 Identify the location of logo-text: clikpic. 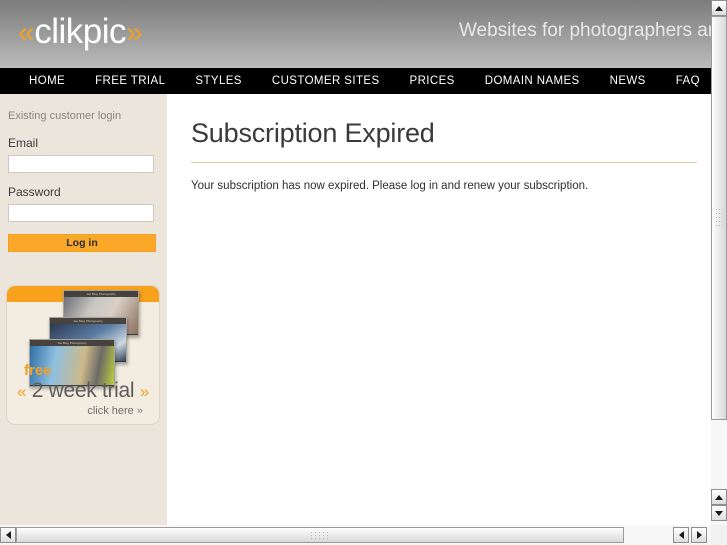
(80, 31).